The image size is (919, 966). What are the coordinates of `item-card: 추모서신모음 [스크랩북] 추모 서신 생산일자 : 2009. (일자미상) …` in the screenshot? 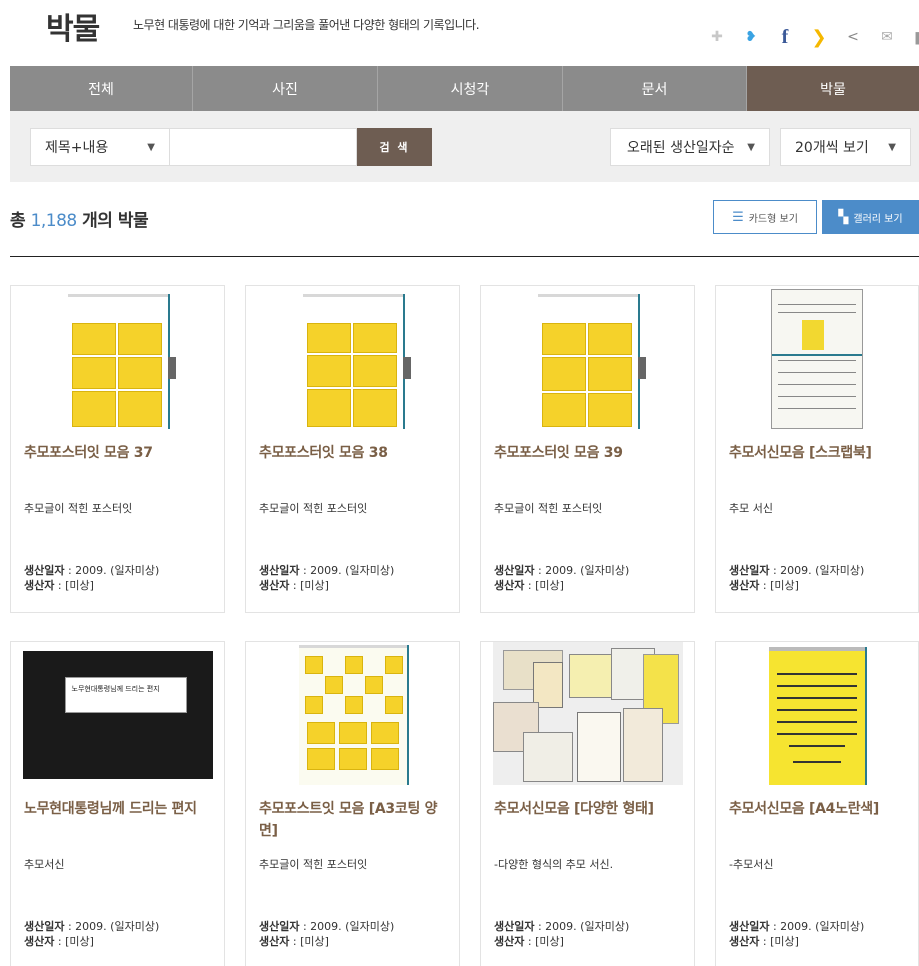 It's located at (817, 449).